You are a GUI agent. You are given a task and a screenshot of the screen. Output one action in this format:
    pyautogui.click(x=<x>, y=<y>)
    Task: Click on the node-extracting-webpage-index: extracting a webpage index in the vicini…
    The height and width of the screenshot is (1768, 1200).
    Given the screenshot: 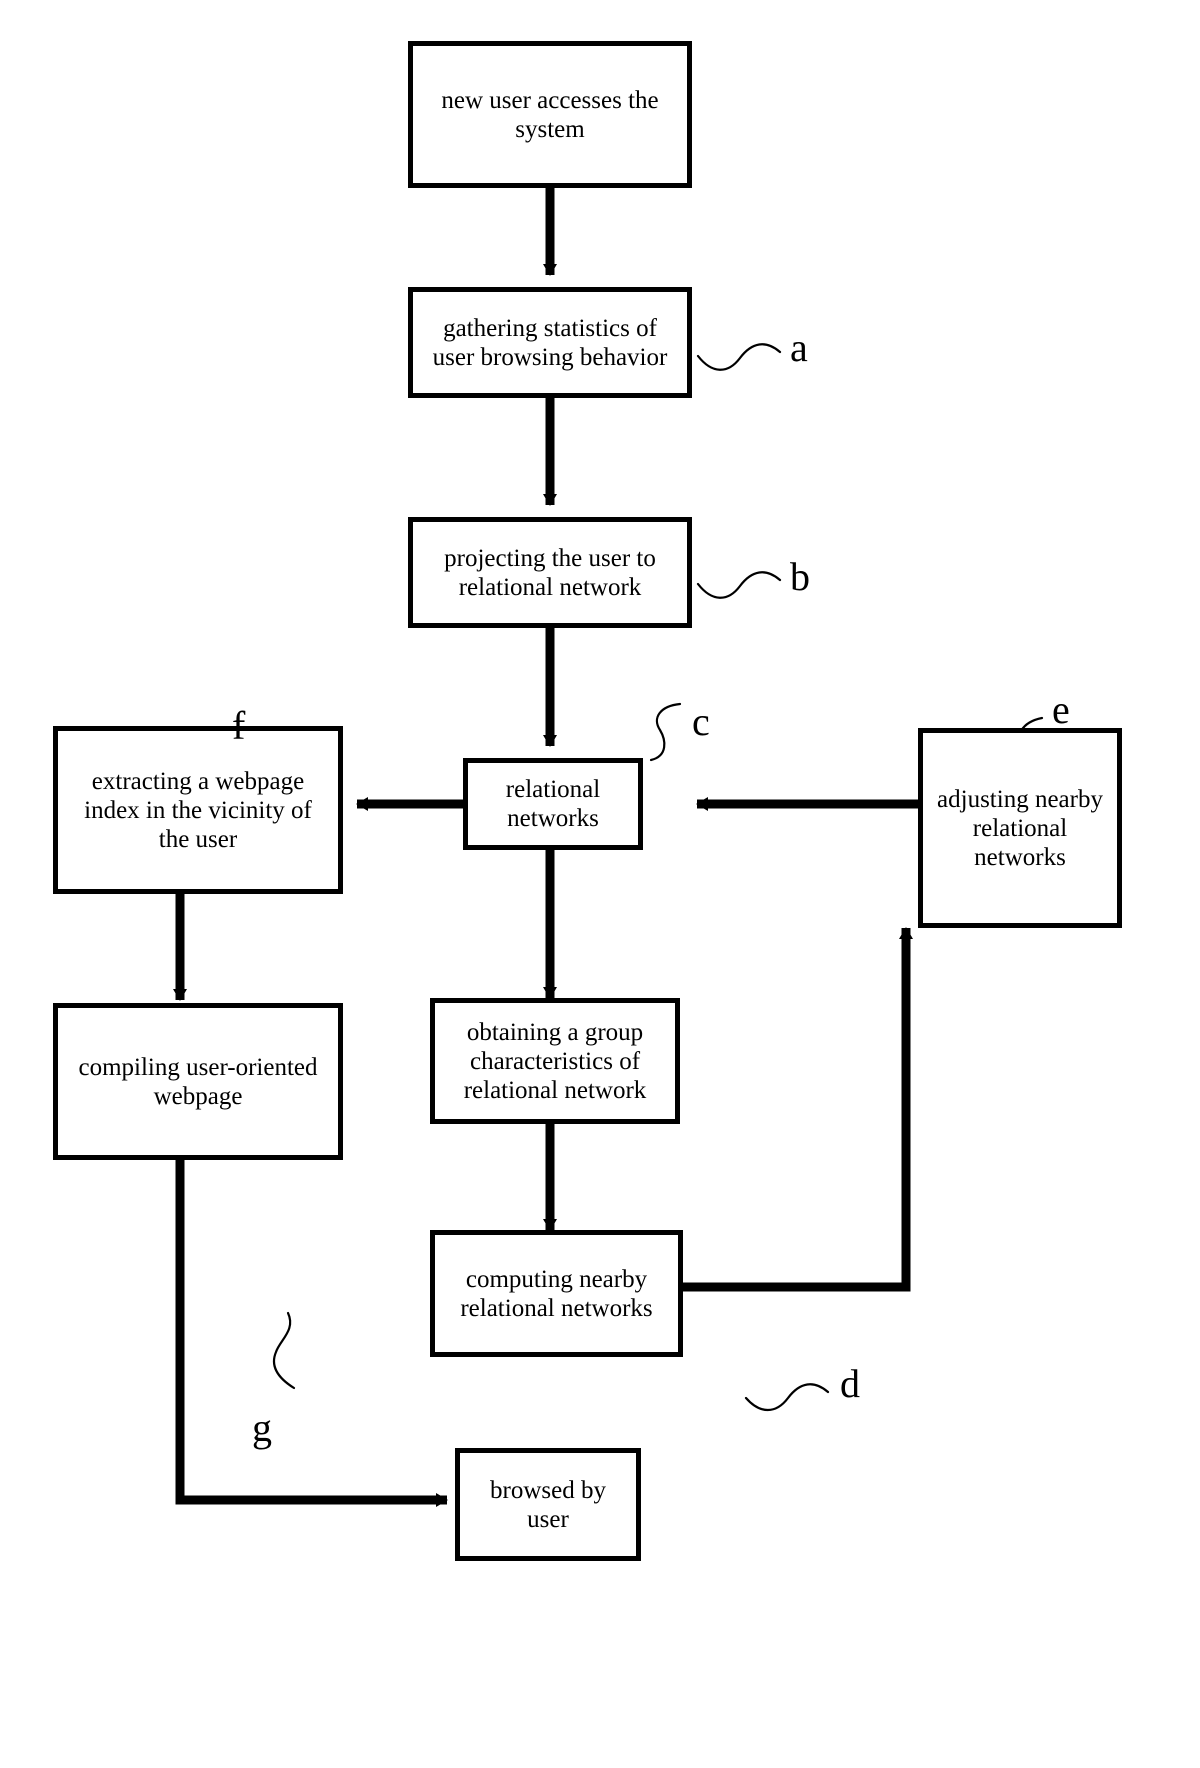 What is the action you would take?
    pyautogui.click(x=198, y=810)
    